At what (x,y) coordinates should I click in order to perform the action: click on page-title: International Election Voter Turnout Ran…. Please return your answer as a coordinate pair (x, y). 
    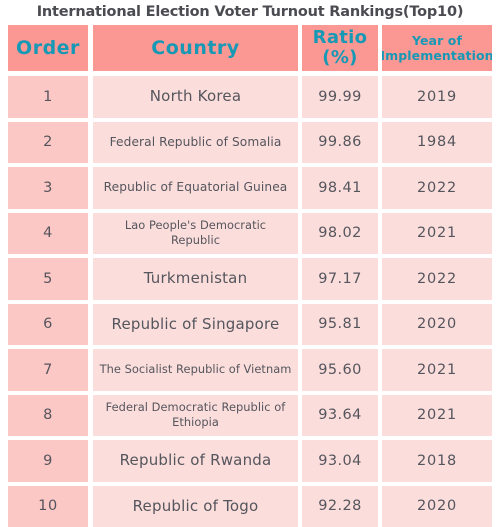
    Looking at the image, I should click on (250, 12).